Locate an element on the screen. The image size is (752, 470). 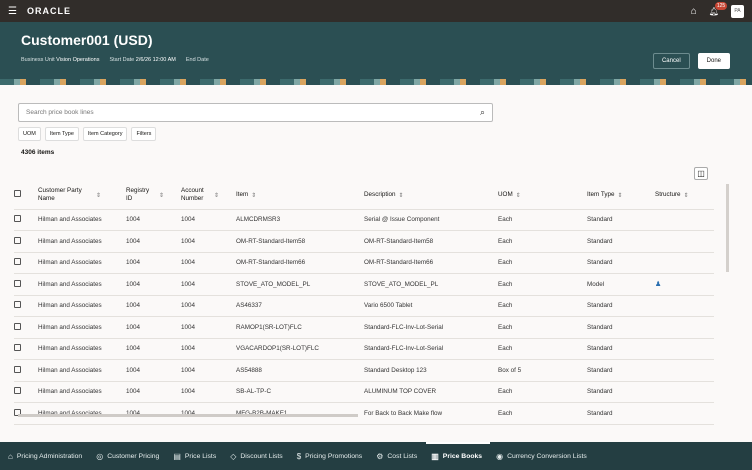
nav-item: $ Pricing Promotions is located at coordinates (330, 456).